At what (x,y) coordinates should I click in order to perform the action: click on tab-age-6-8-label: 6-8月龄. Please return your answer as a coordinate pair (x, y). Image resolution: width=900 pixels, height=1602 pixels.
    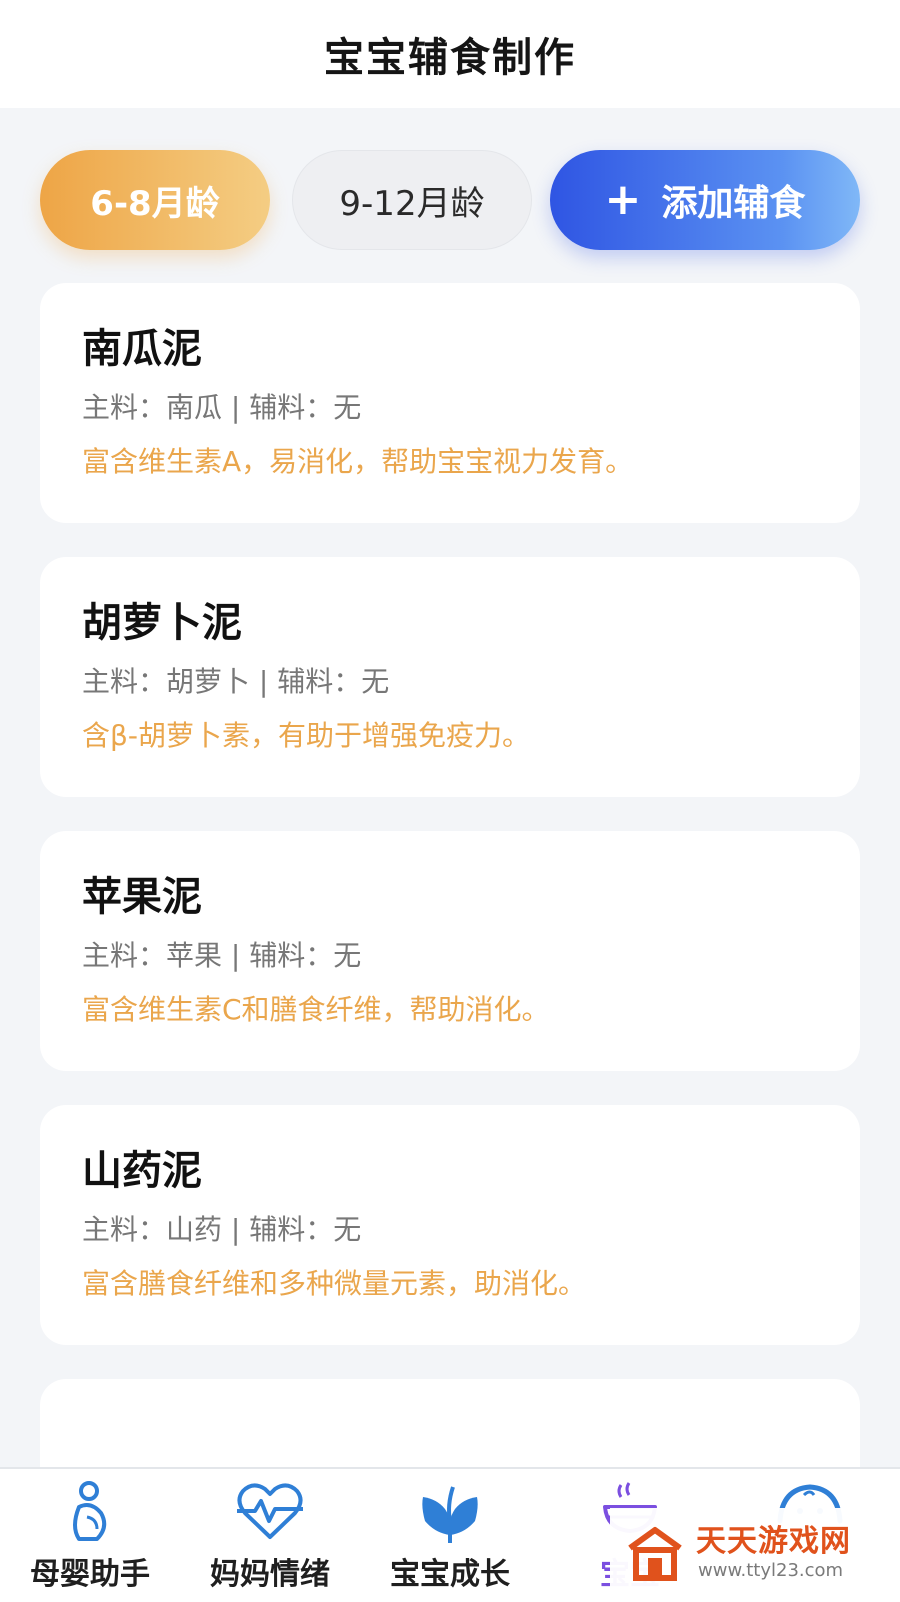
    Looking at the image, I should click on (155, 203).